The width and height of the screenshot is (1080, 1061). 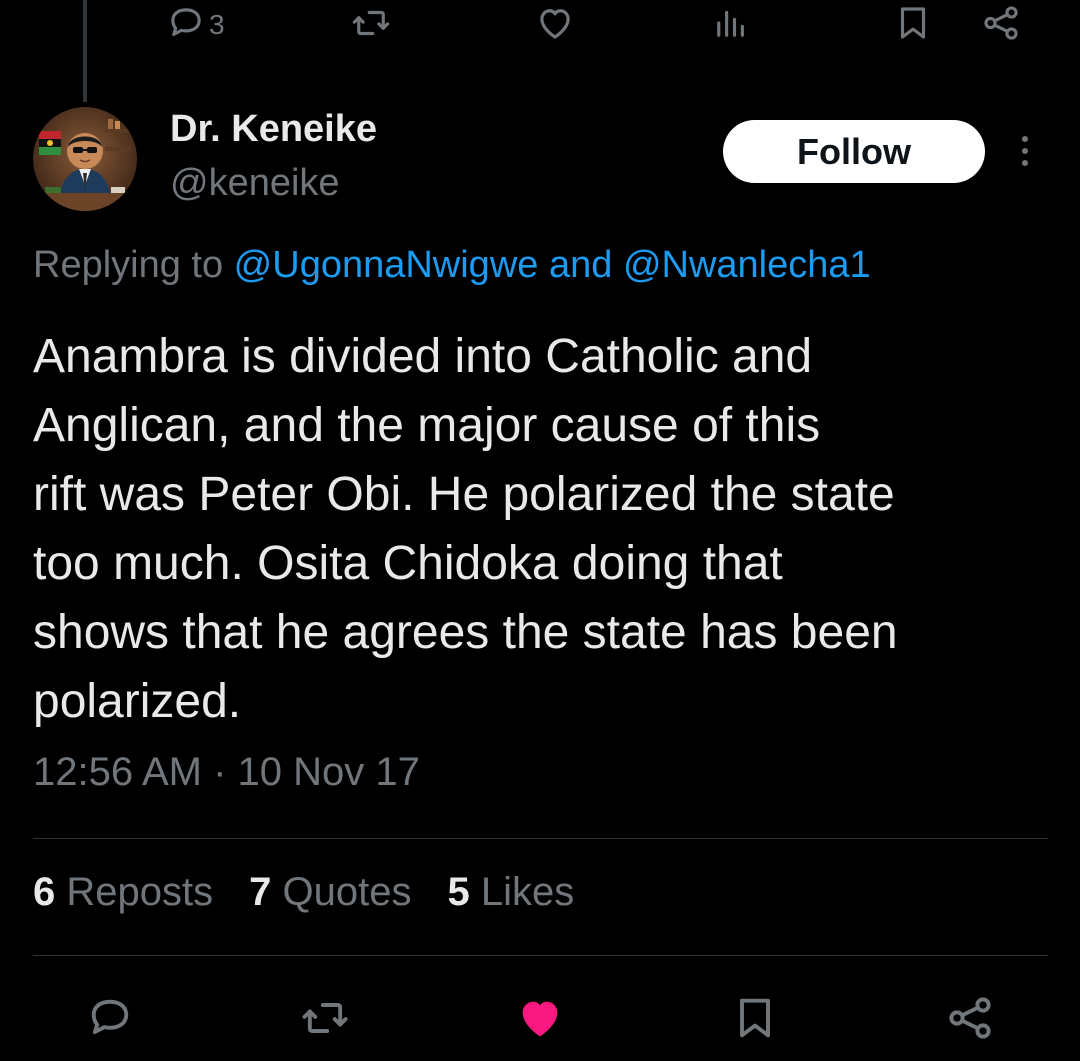 I want to click on like-button, so click(x=540, y=1020).